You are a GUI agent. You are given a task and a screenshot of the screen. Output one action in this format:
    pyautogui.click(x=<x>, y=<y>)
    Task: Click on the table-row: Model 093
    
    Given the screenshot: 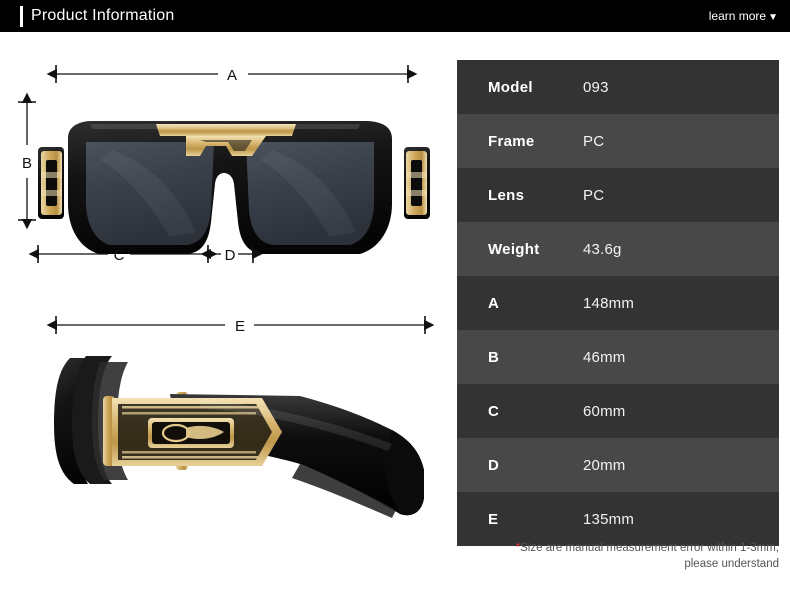 What is the action you would take?
    pyautogui.click(x=618, y=87)
    